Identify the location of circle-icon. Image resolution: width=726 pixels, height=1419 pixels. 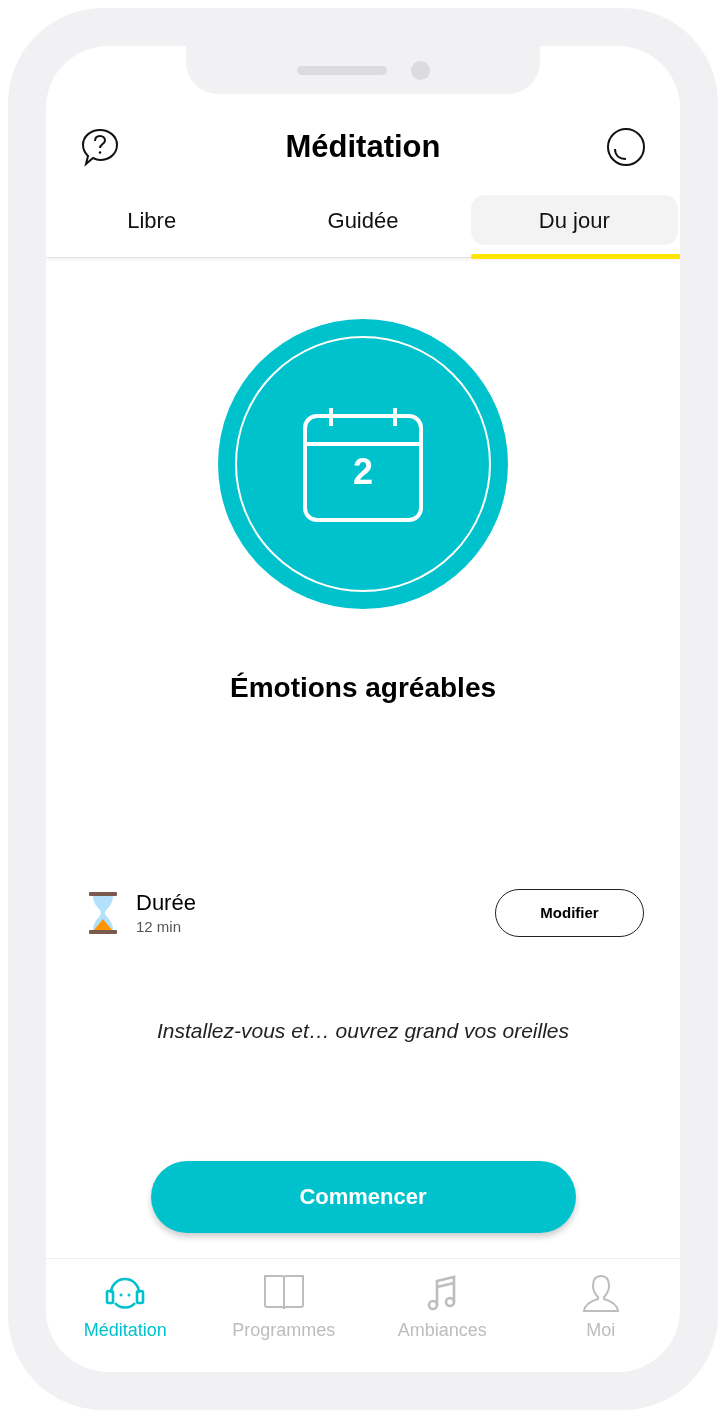
(626, 147).